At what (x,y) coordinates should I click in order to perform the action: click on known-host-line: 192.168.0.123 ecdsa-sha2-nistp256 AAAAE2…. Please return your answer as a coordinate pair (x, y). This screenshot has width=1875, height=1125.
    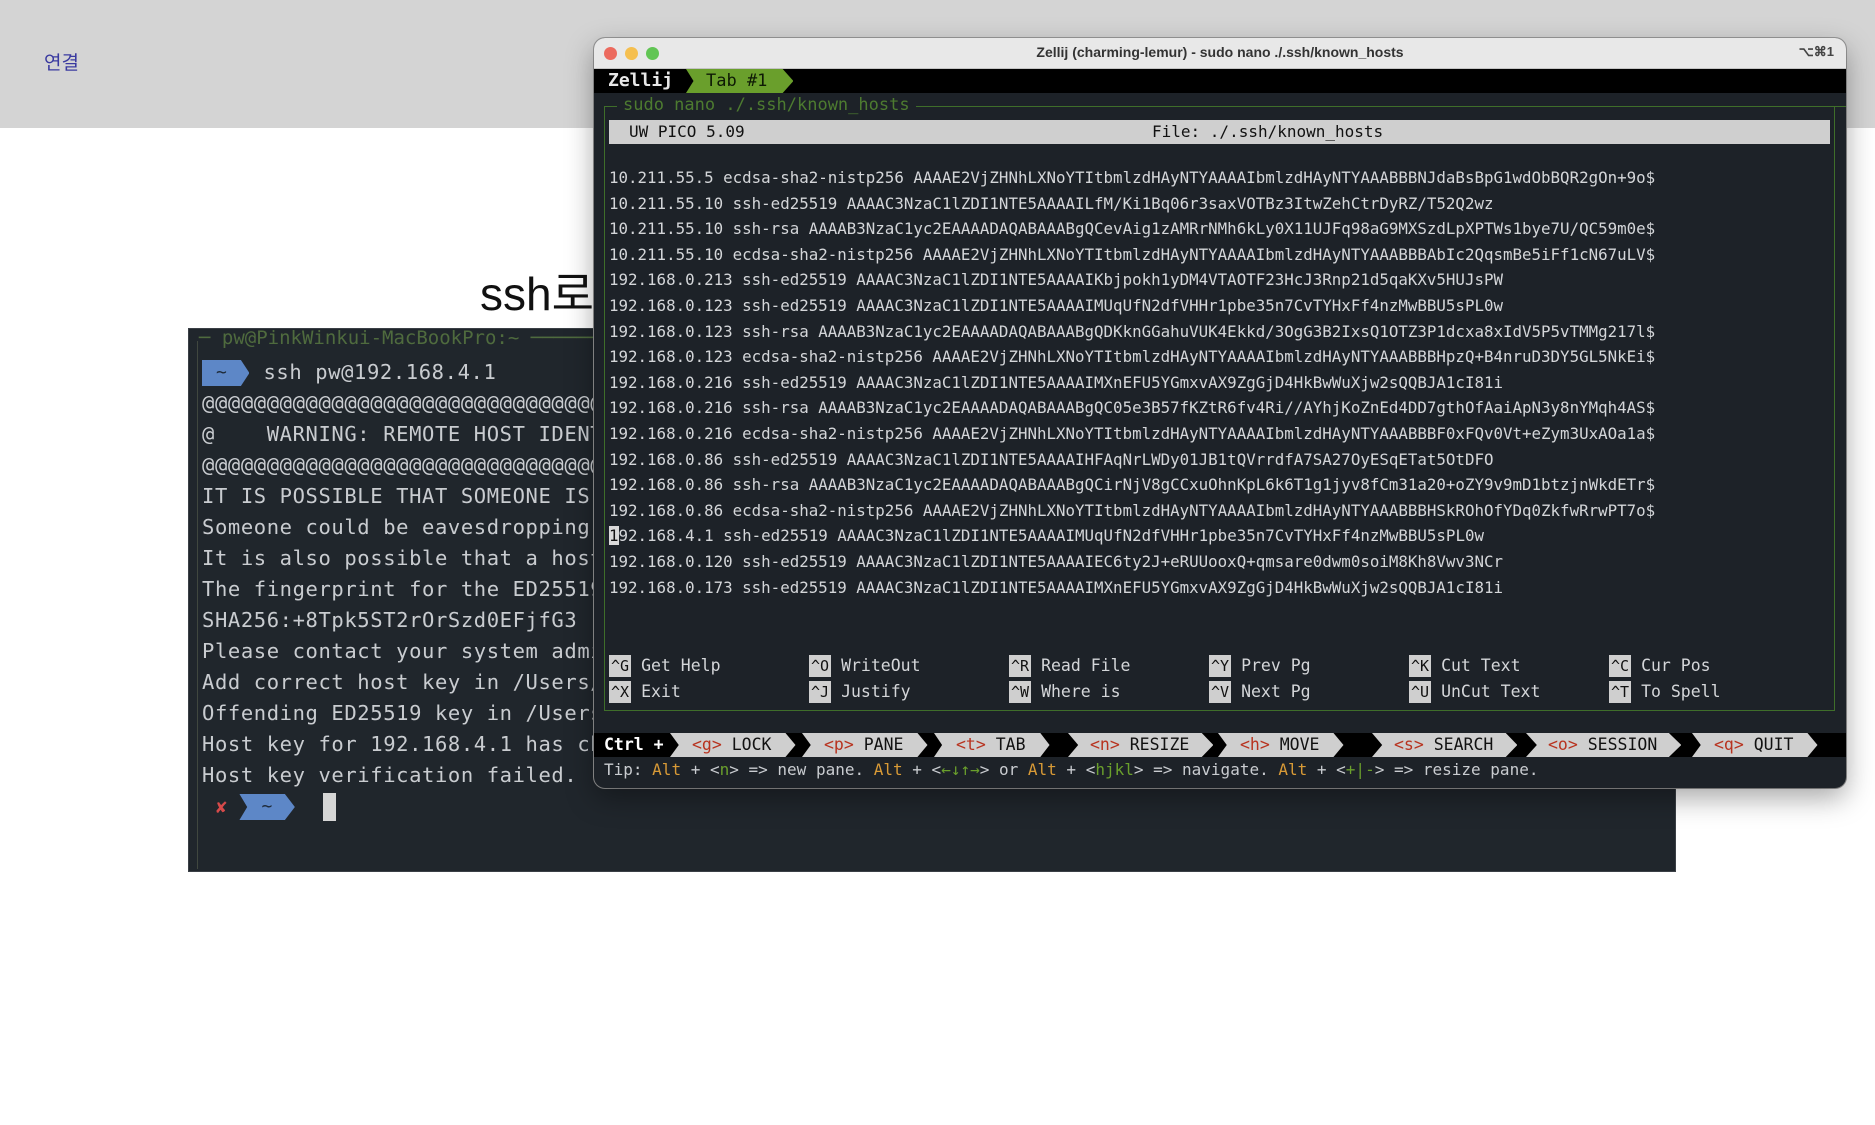
    Looking at the image, I should click on (1219, 357).